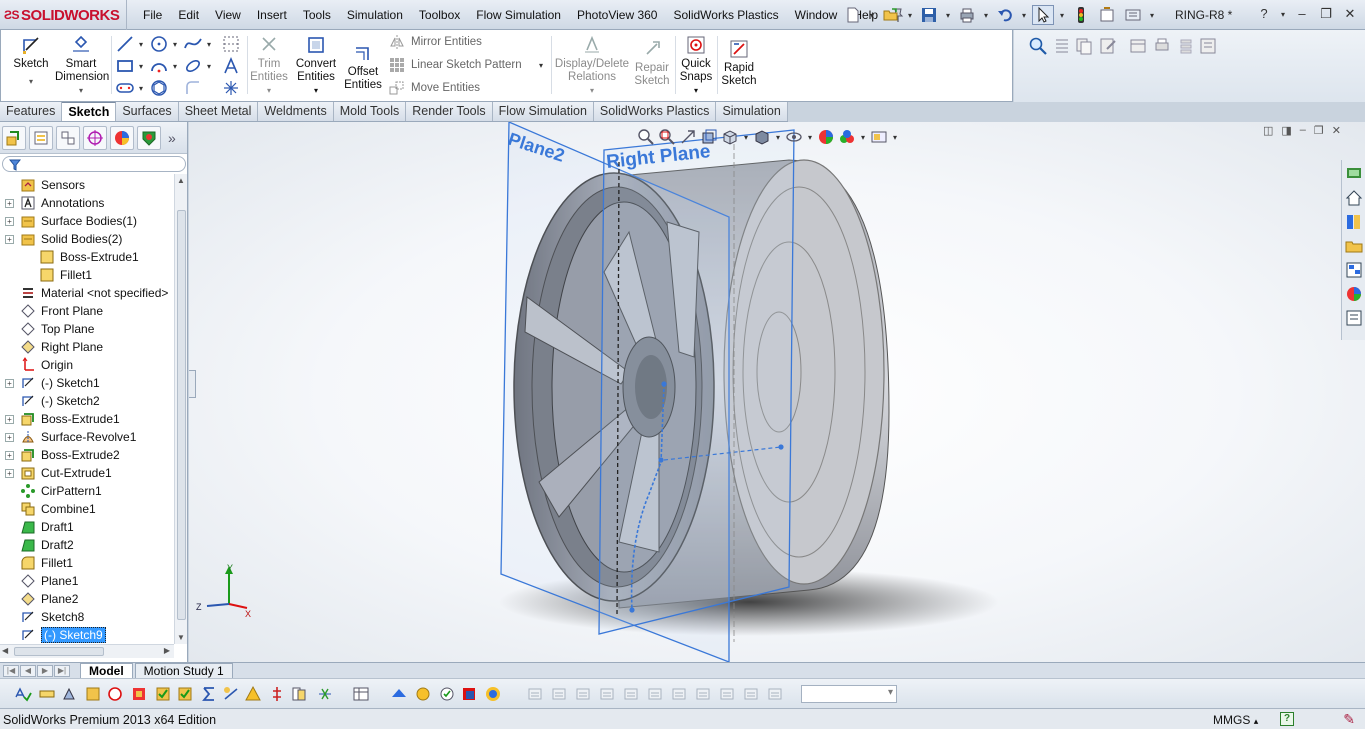  Describe the element at coordinates (752, 111) in the screenshot. I see `tab-simulation: Simulation` at that location.